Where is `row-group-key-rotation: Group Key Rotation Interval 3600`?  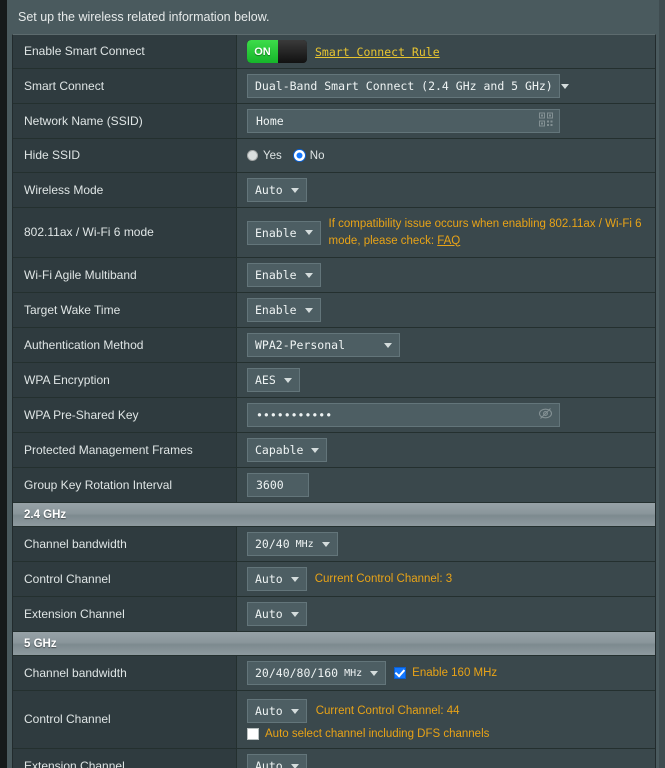 row-group-key-rotation: Group Key Rotation Interval 3600 is located at coordinates (334, 485).